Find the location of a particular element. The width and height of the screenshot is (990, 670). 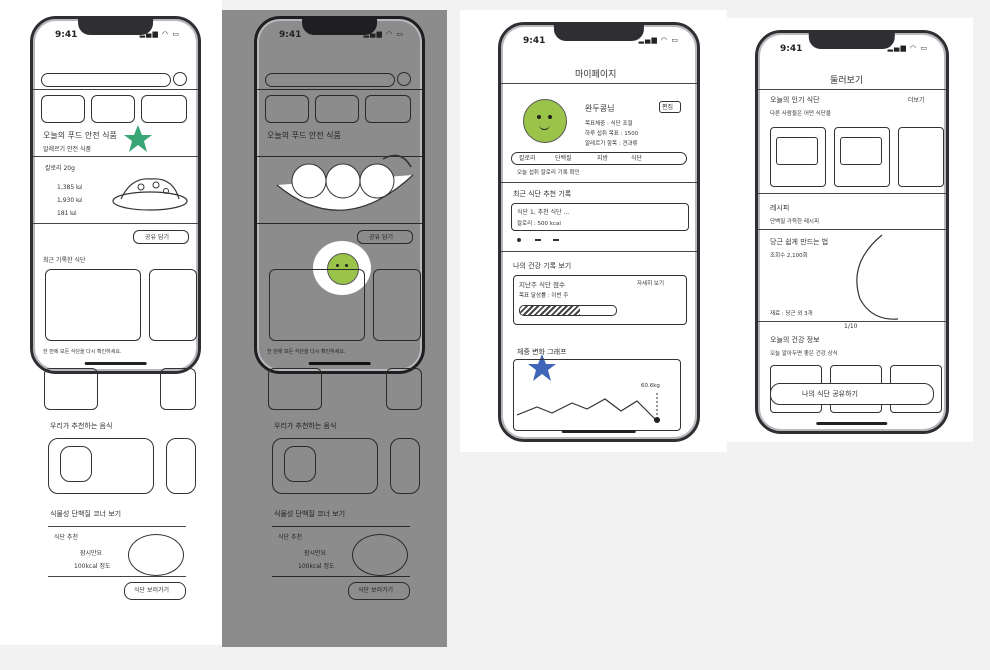

recipe-note: 재료 : 당근 외 3개 is located at coordinates (791, 314).